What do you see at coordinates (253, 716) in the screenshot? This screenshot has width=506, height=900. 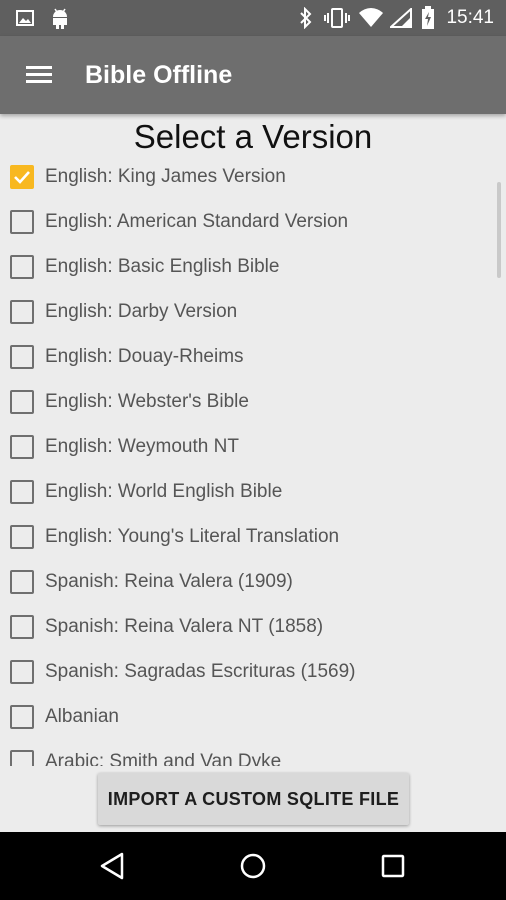 I see `version-item: Albanian` at bounding box center [253, 716].